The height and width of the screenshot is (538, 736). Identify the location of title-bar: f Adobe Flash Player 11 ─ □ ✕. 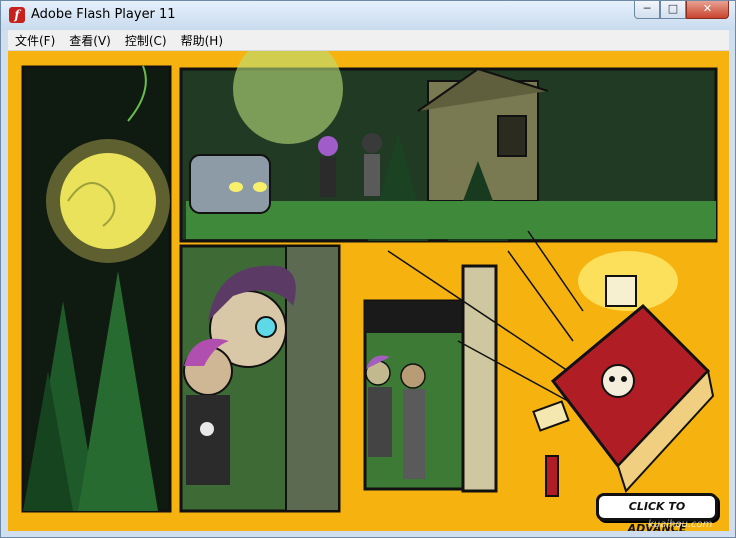
(368, 15).